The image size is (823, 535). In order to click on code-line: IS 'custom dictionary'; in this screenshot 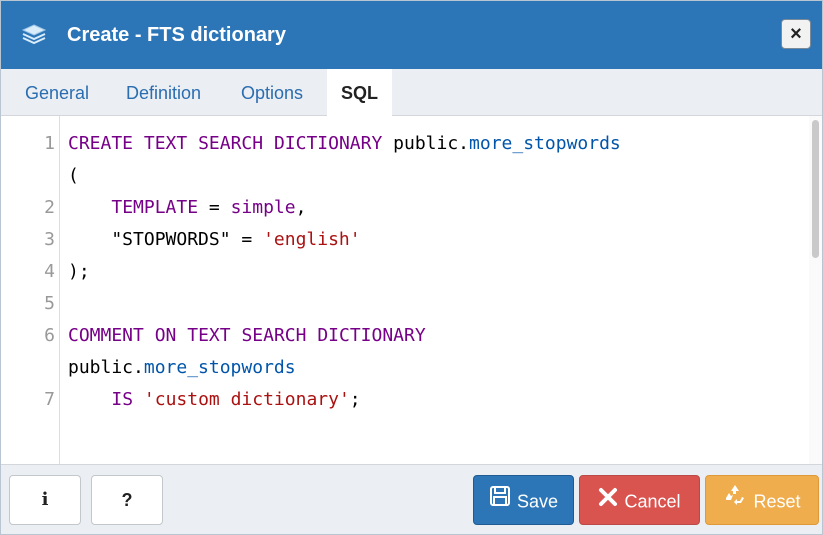, I will do `click(236, 399)`.